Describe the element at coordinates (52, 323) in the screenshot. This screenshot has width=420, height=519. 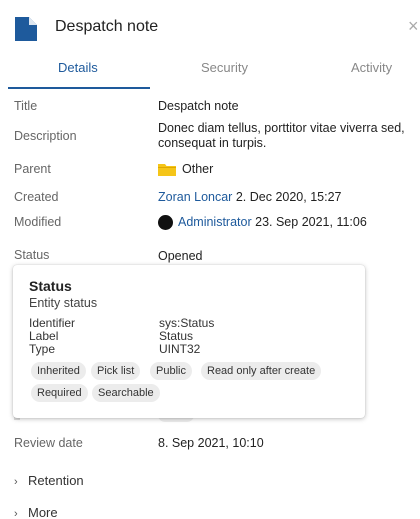
I see `identifier-label: Identifier` at that location.